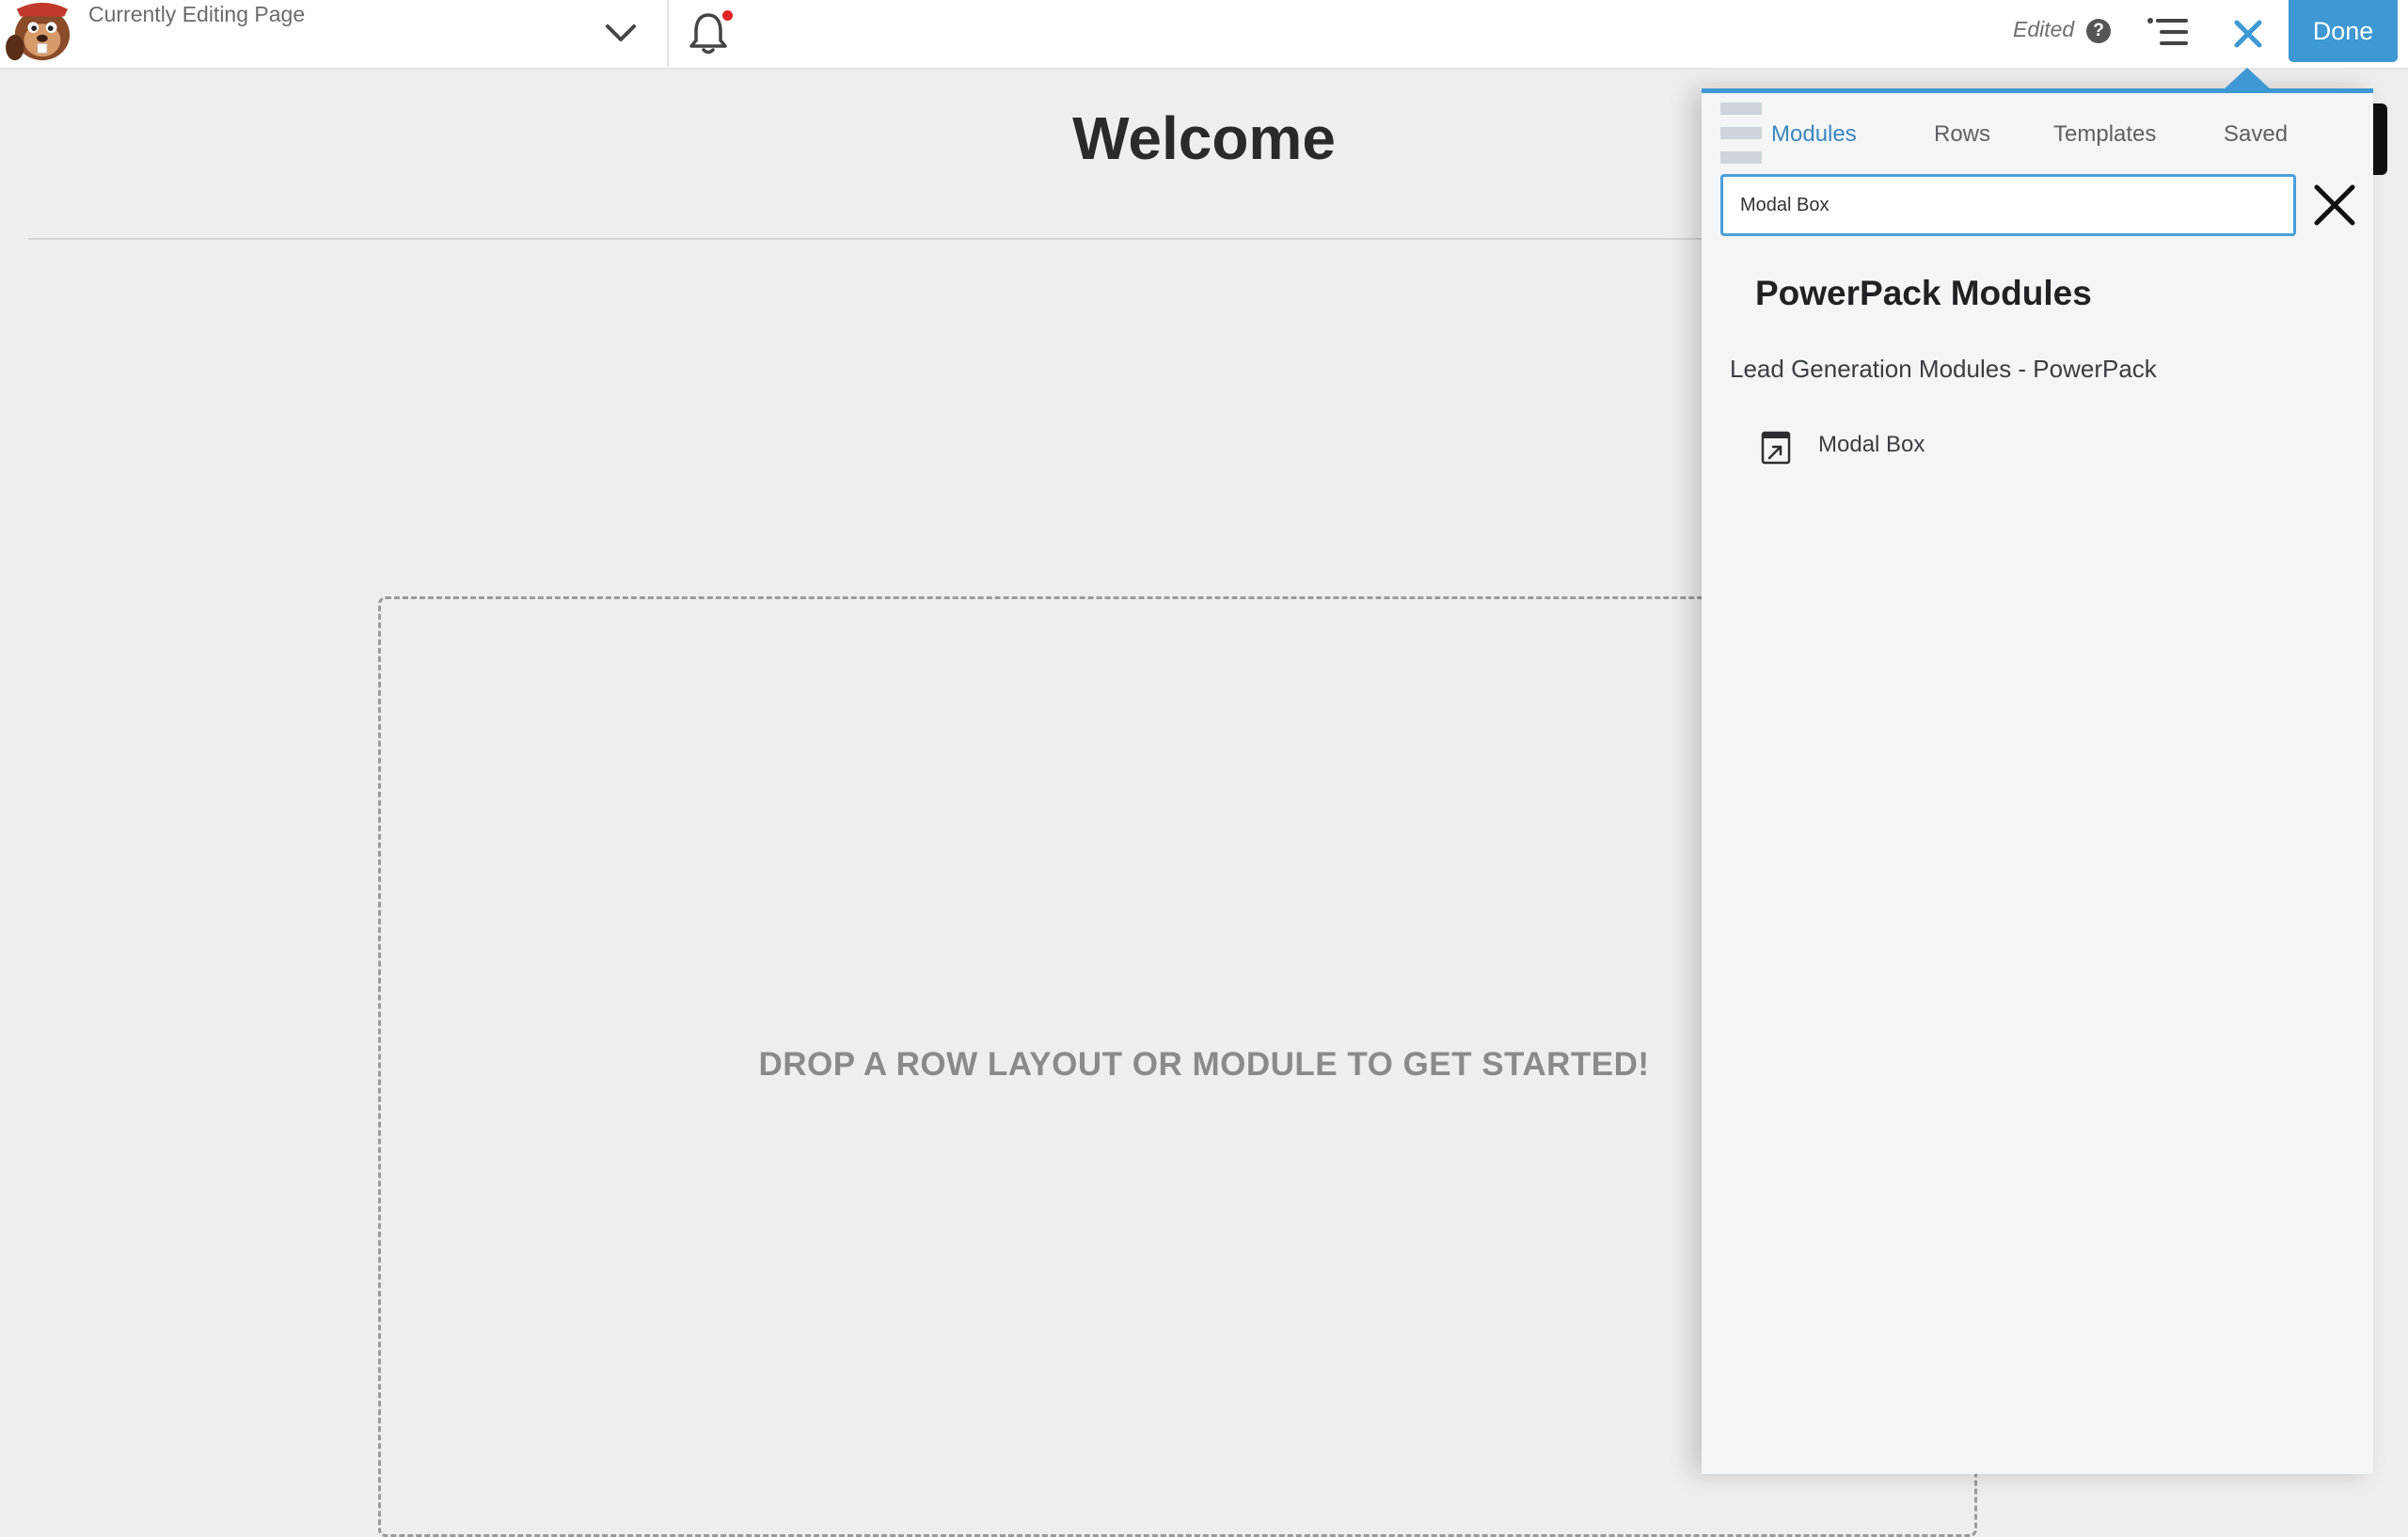  What do you see at coordinates (875, 239) in the screenshot?
I see `title-divider` at bounding box center [875, 239].